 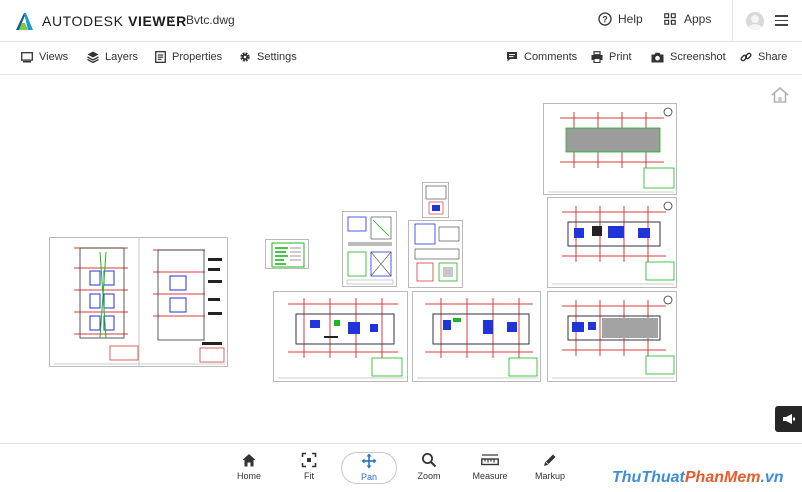 What do you see at coordinates (773, 57) in the screenshot?
I see `share-label: Share` at bounding box center [773, 57].